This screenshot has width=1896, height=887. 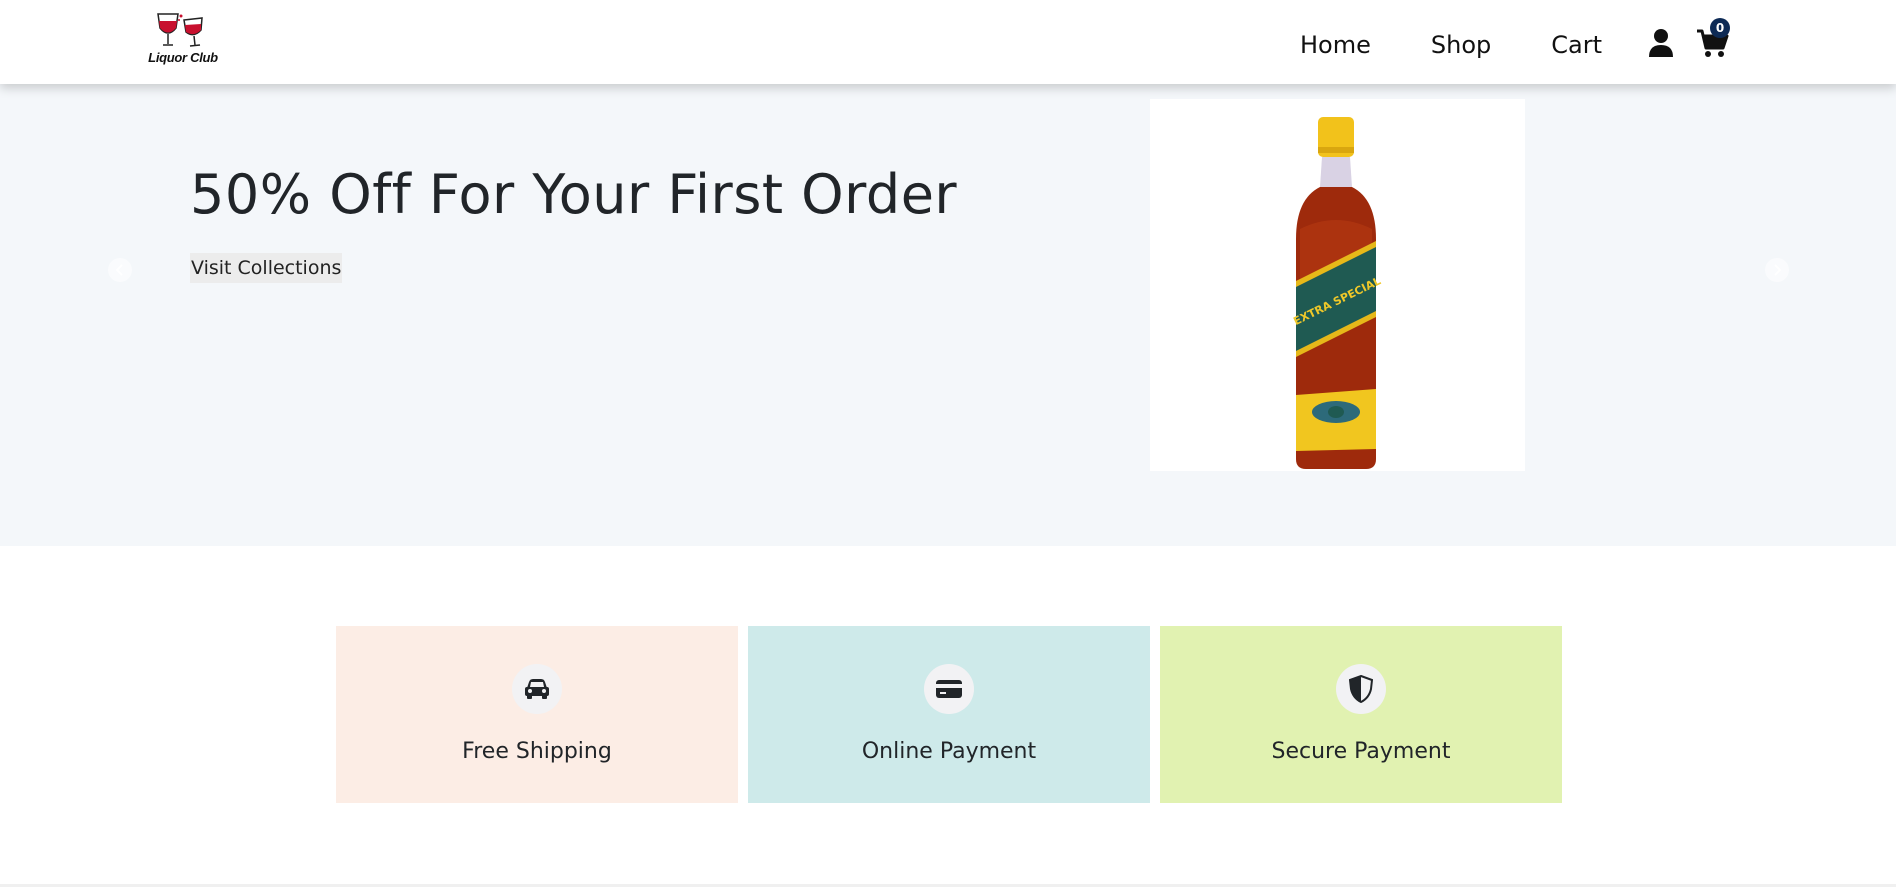 I want to click on carousel-prev-button, so click(x=120, y=270).